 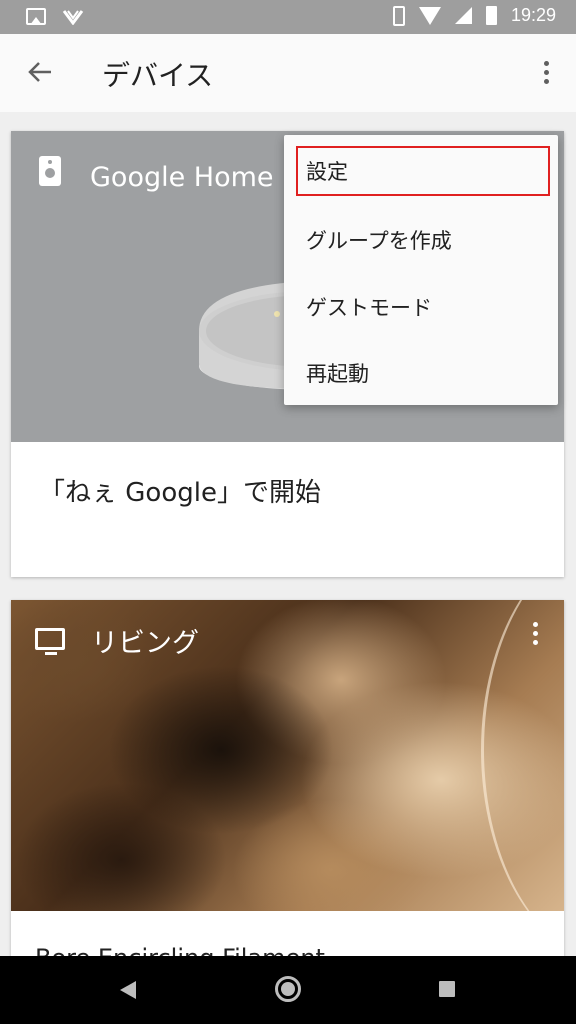 What do you see at coordinates (50, 171) in the screenshot?
I see `speaker-icon` at bounding box center [50, 171].